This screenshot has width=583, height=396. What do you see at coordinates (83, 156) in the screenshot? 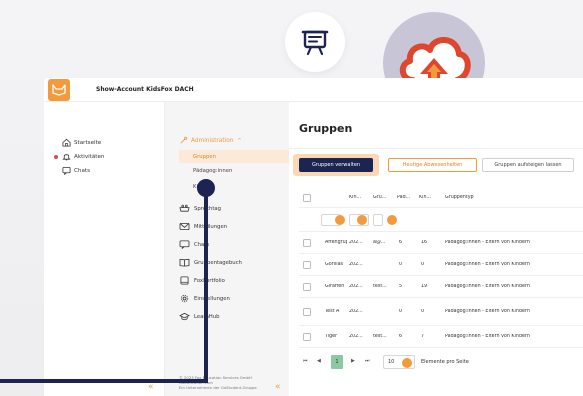
I see `nav-item-aktivitaeten: Aktivitäten` at bounding box center [83, 156].